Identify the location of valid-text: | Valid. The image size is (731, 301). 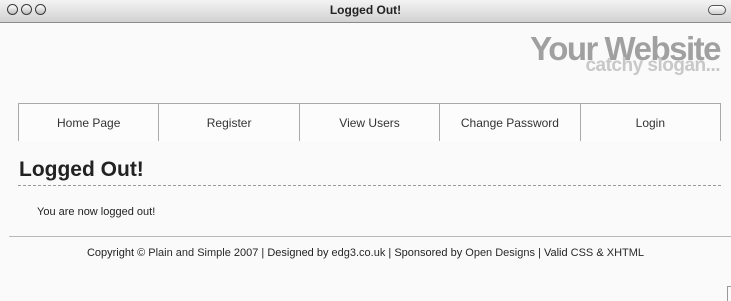
(552, 253).